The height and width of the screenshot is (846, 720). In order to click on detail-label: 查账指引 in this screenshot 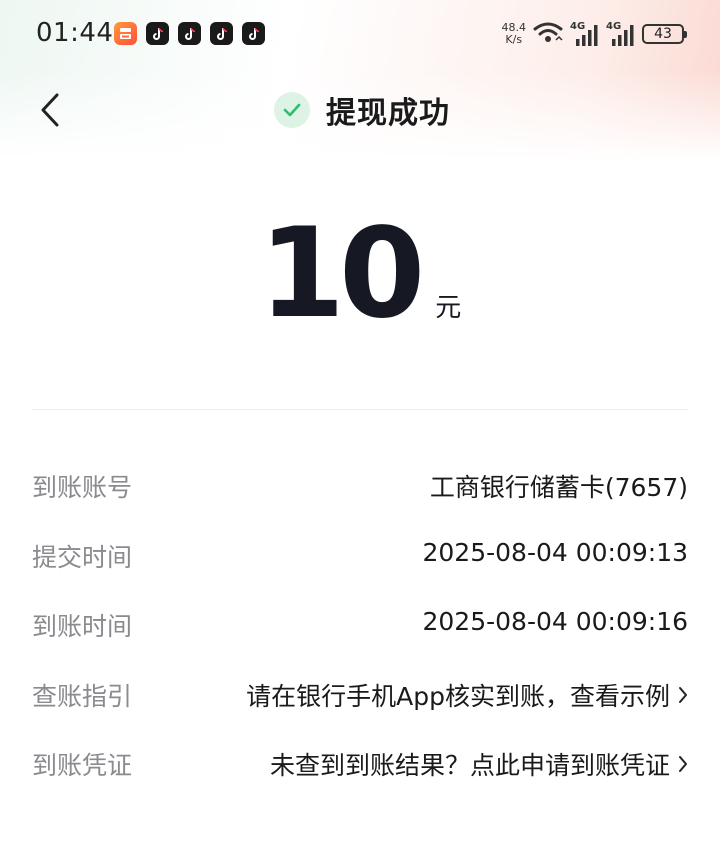, I will do `click(82, 696)`.